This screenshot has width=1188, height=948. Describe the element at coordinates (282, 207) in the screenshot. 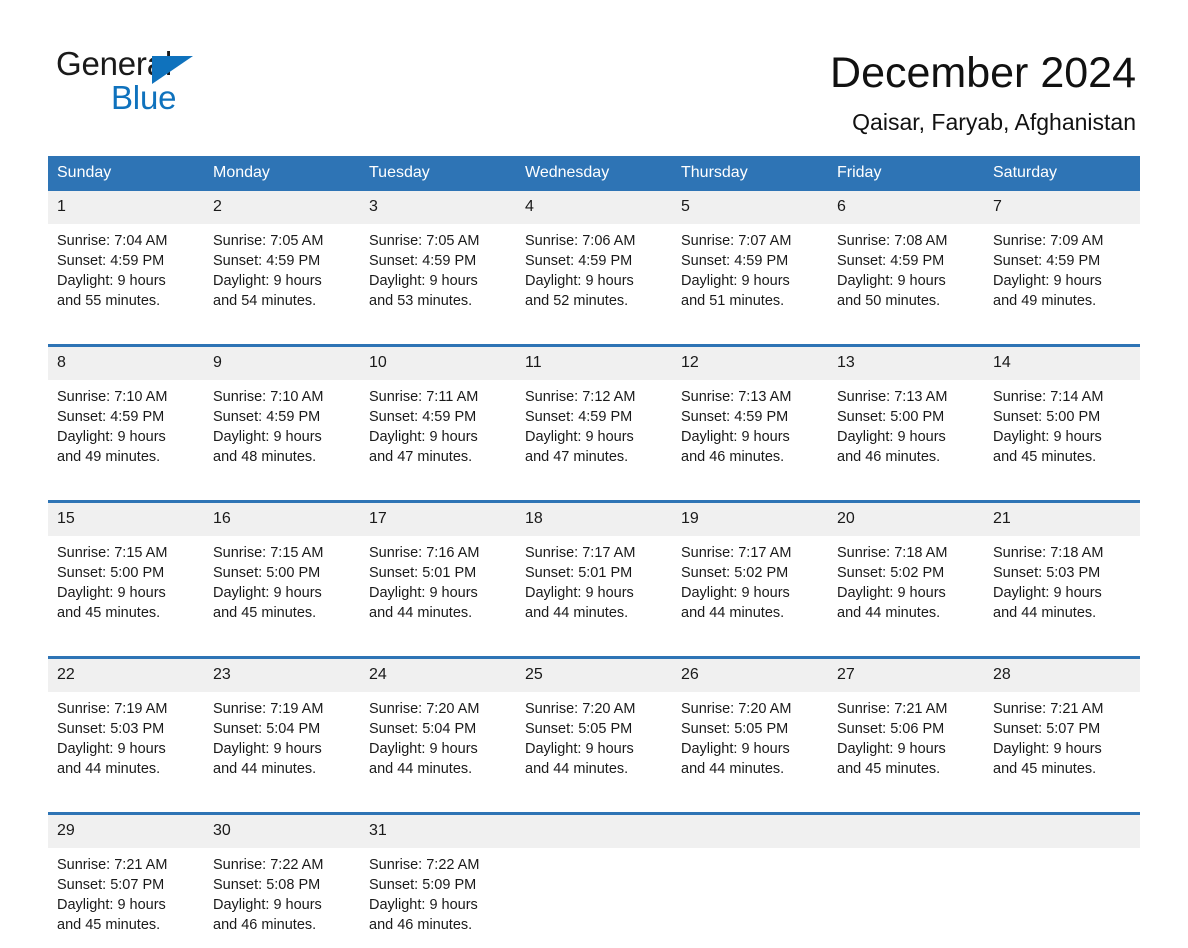

I see `day-number: 2` at that location.